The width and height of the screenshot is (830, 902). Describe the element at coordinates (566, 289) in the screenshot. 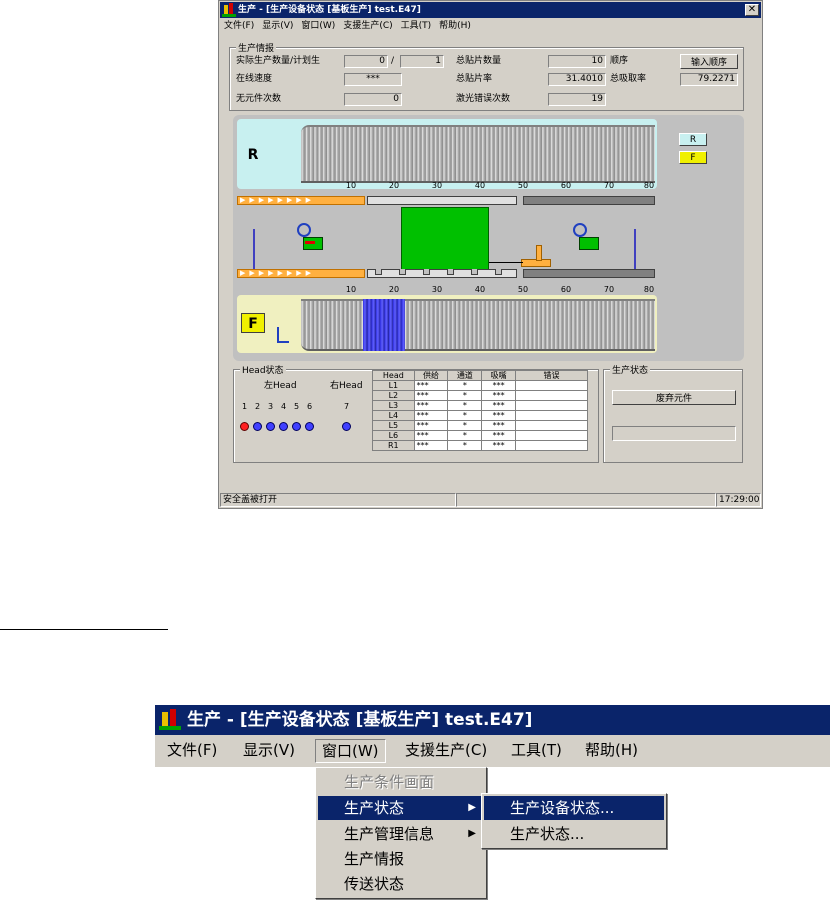

I see `front-tick-60: 60` at that location.